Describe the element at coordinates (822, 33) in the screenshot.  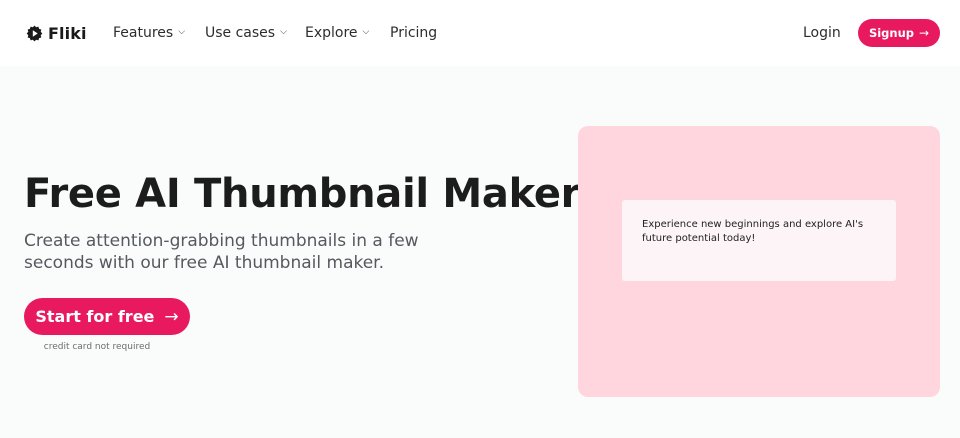
I see `login-link: Login` at that location.